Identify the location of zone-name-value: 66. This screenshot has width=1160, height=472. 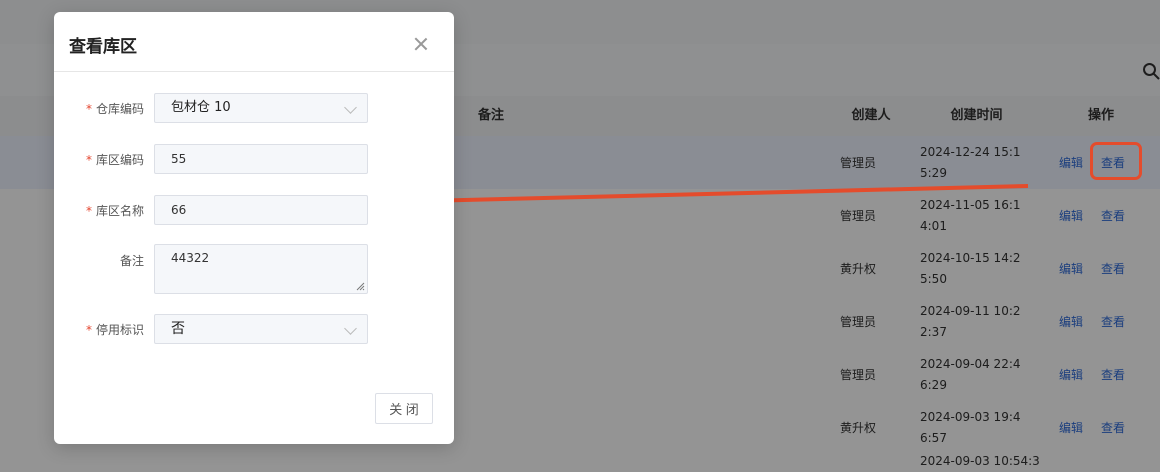
(179, 210).